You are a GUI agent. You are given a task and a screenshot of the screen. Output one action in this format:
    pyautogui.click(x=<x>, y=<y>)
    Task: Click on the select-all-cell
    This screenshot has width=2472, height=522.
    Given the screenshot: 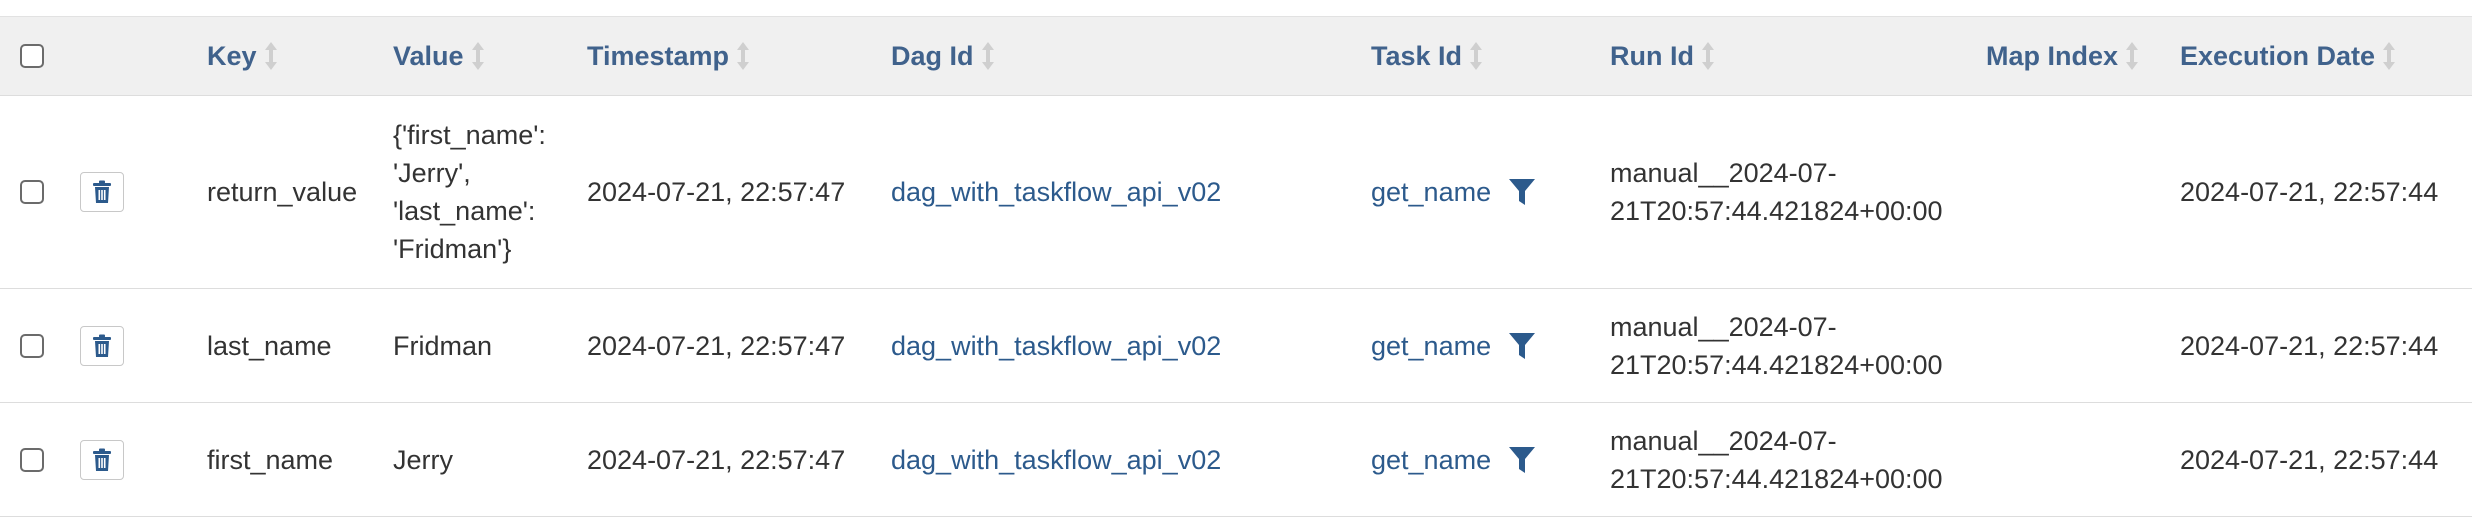 What is the action you would take?
    pyautogui.click(x=32, y=56)
    